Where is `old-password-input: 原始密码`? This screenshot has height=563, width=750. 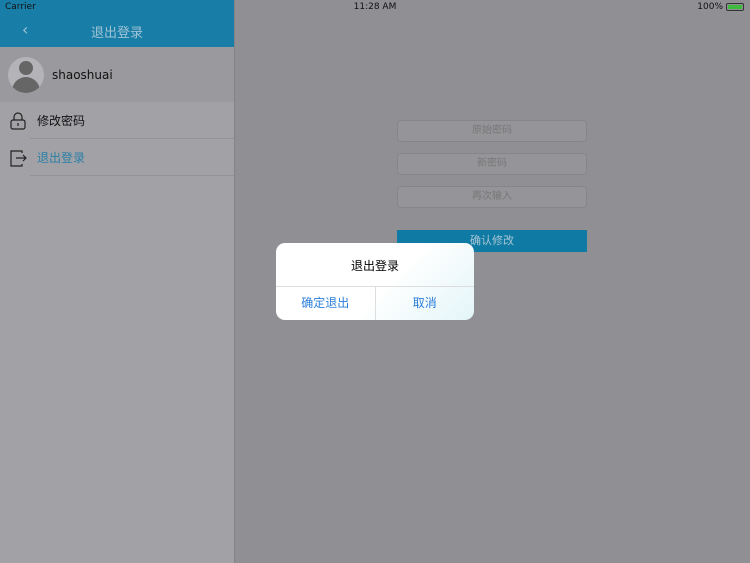
old-password-input: 原始密码 is located at coordinates (492, 131).